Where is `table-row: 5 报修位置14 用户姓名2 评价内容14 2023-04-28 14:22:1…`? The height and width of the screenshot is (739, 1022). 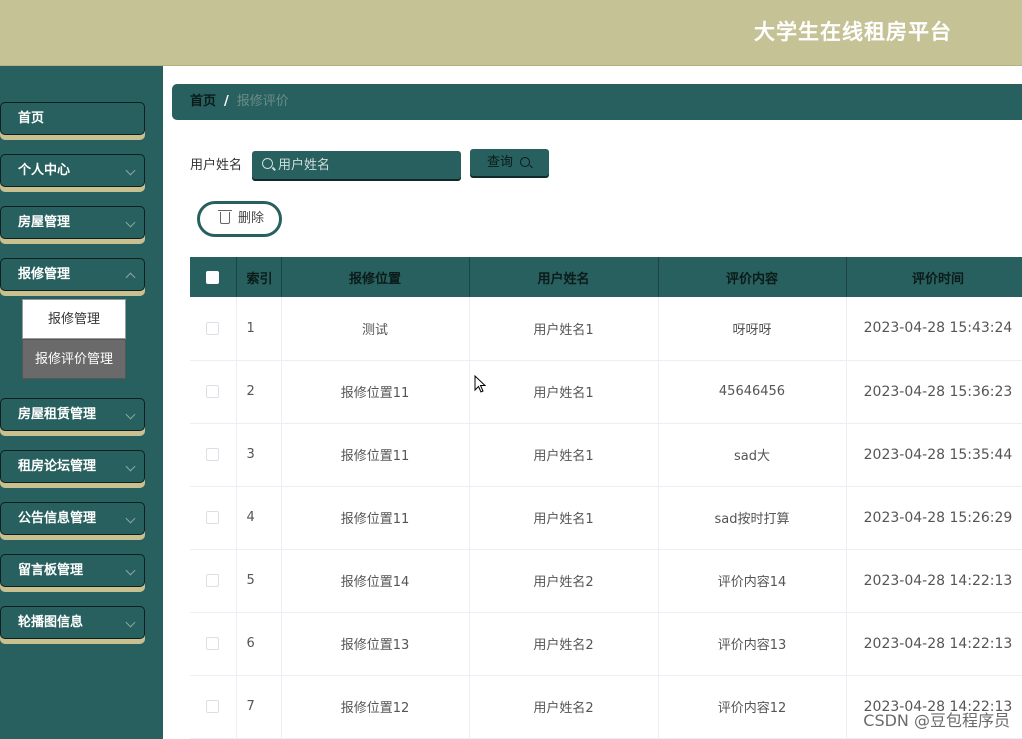
table-row: 5 报修位置14 用户姓名2 评价内容14 2023-04-28 14:22:1… is located at coordinates (606, 581).